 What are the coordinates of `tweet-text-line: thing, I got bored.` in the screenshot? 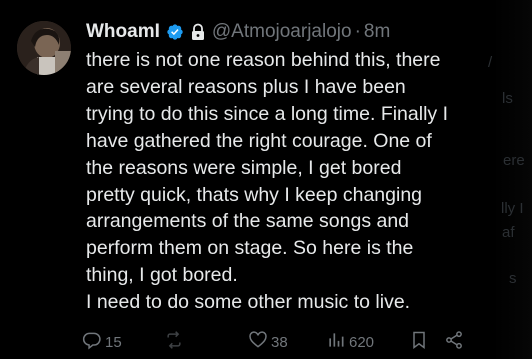 It's located at (162, 275).